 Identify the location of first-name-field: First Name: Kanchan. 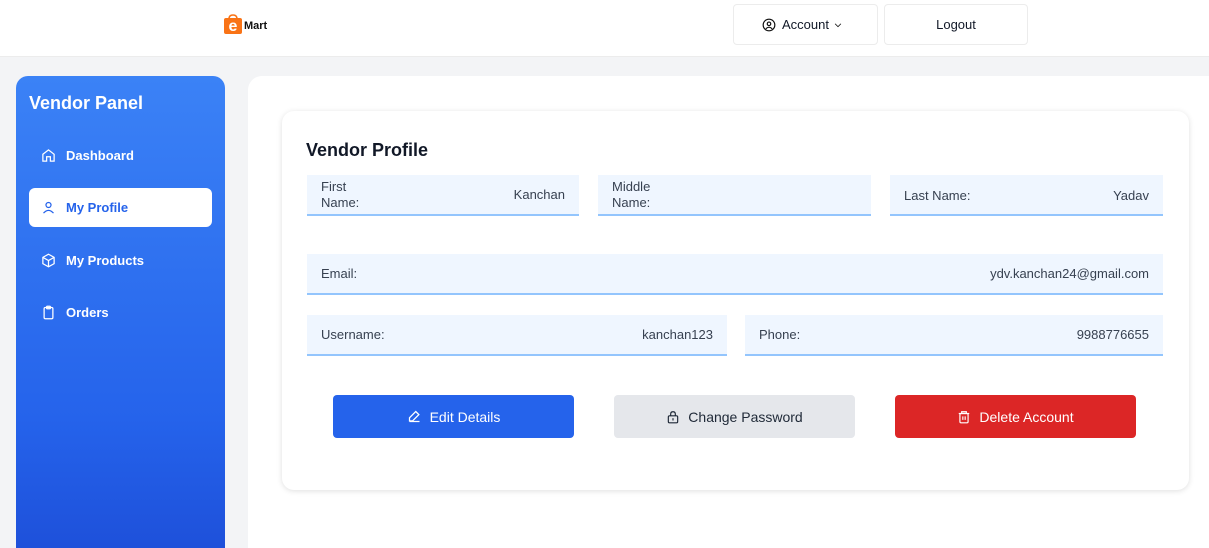
(443, 195).